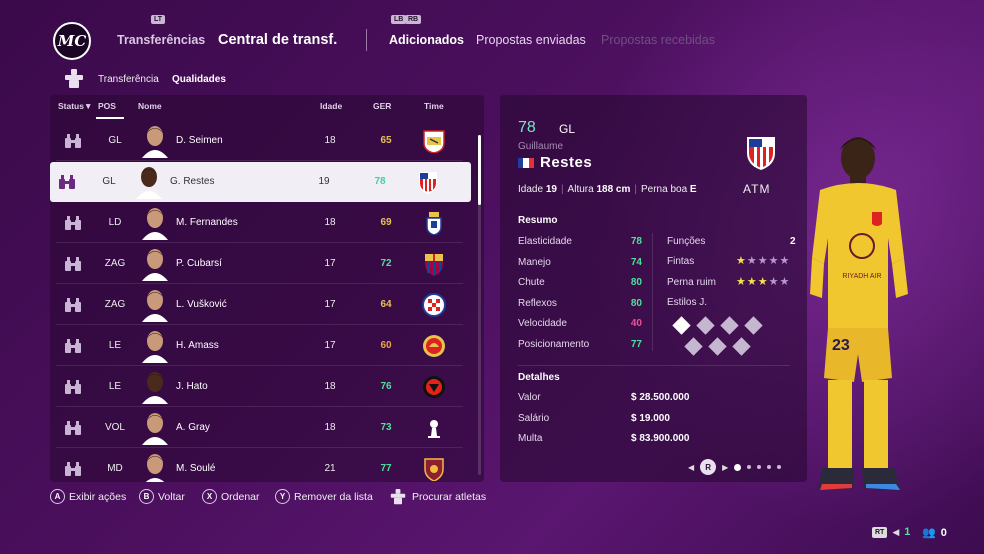 Image resolution: width=984 pixels, height=554 pixels. What do you see at coordinates (161, 40) in the screenshot?
I see `tab-transferencias: Transferências` at bounding box center [161, 40].